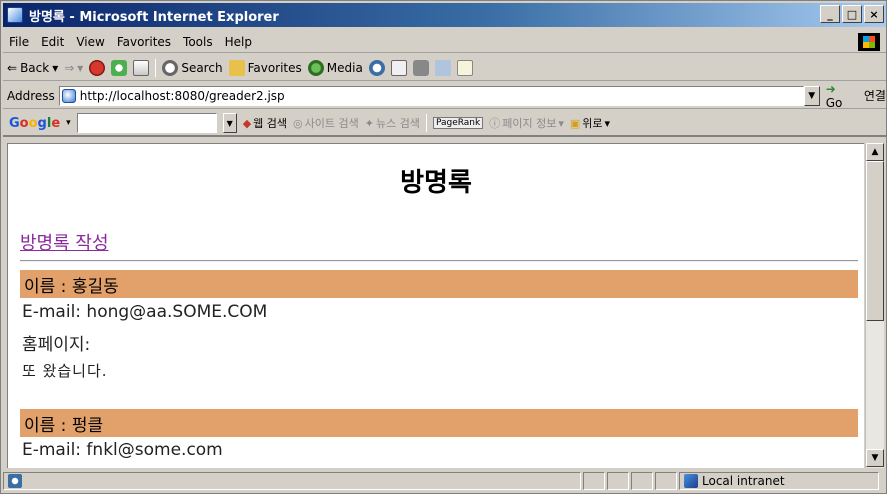 The height and width of the screenshot is (494, 887). Describe the element at coordinates (35, 67) in the screenshot. I see `back-label: Back` at that location.